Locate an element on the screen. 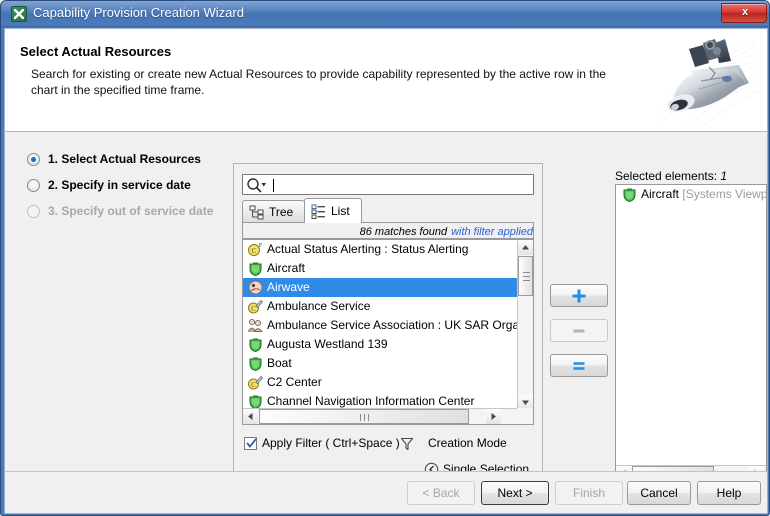  tab-tree: Tree is located at coordinates (273, 211).